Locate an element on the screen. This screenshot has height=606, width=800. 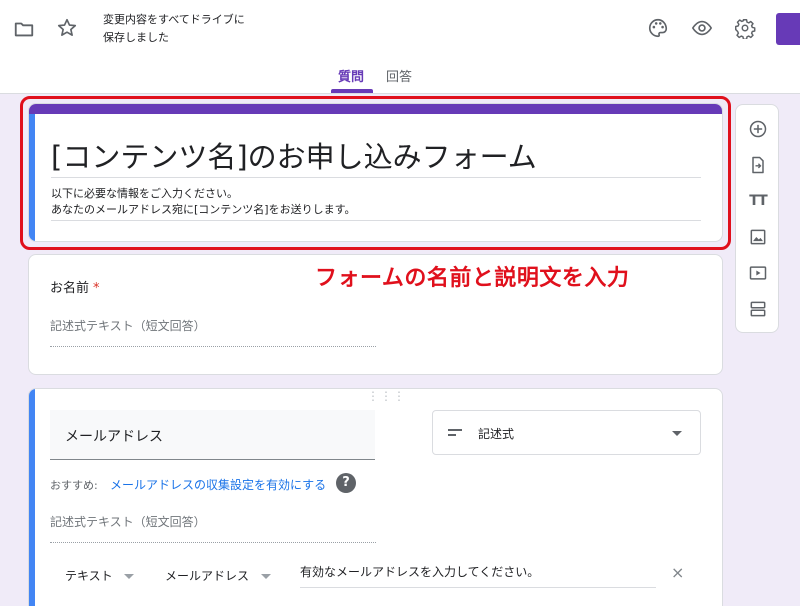
tab-questions: 質問 is located at coordinates (351, 75).